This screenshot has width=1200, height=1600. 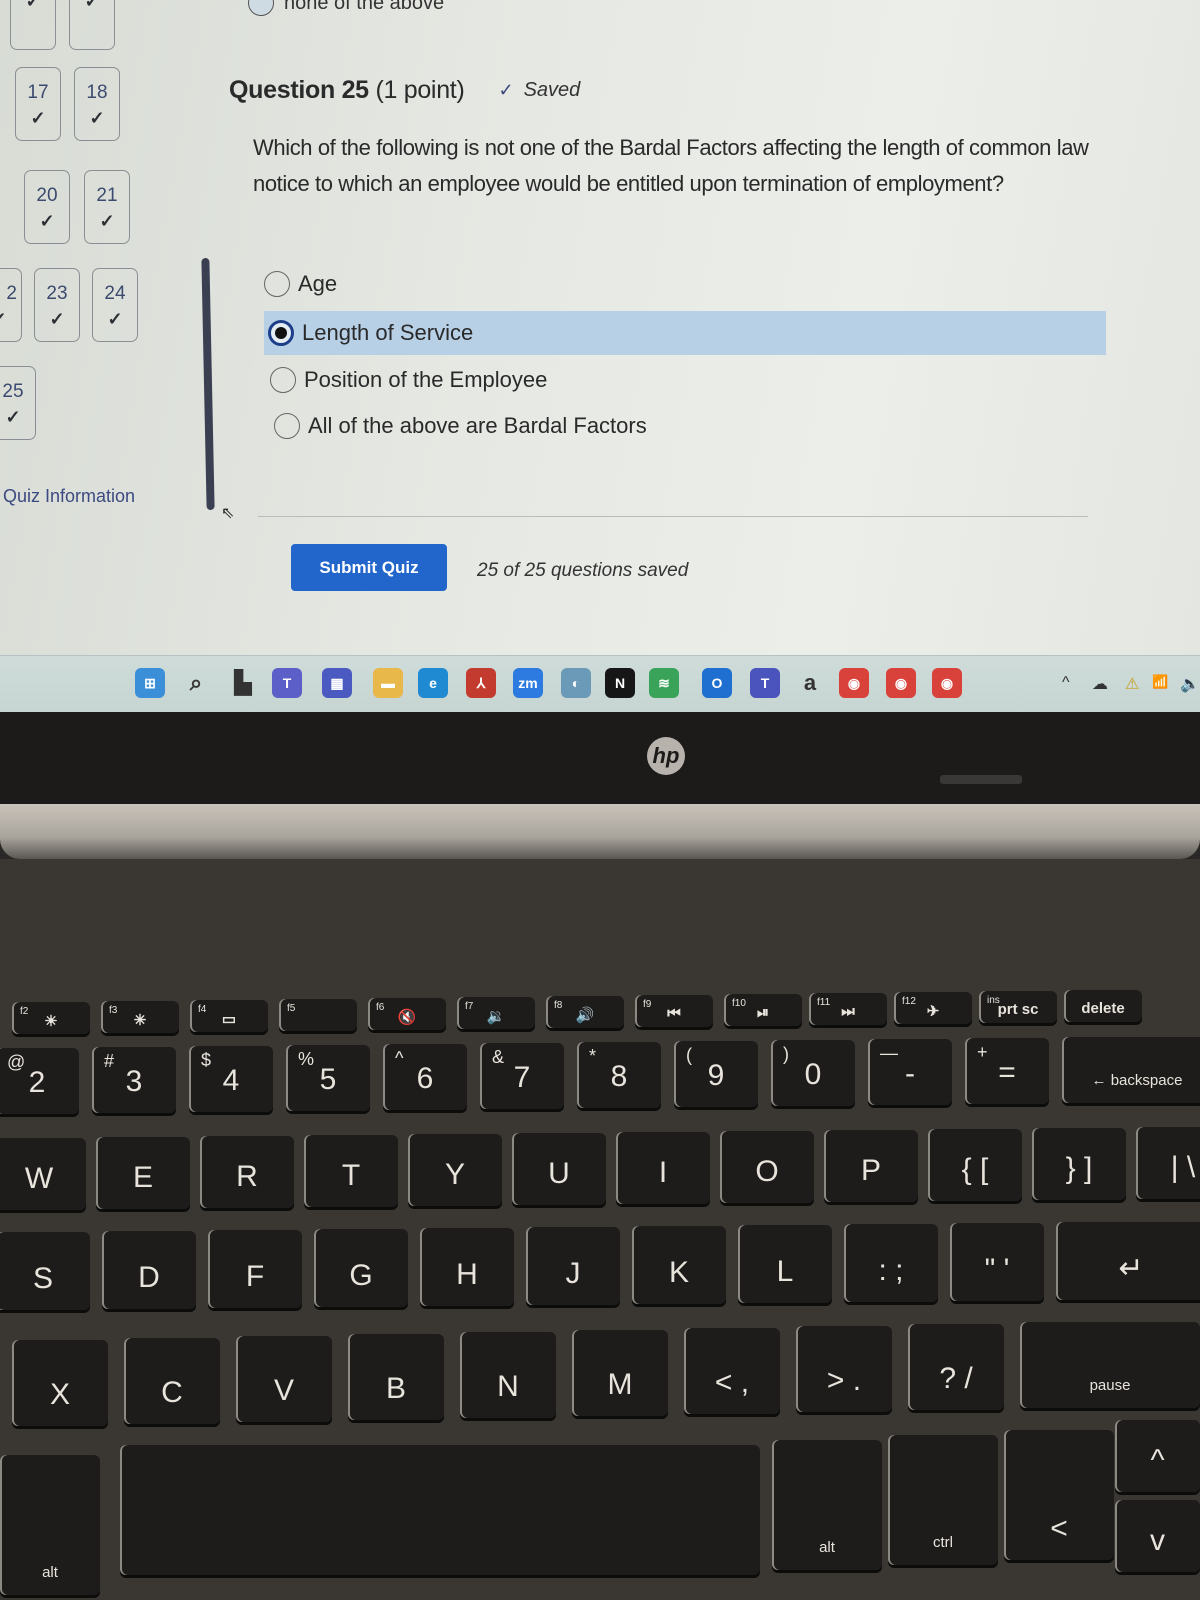 What do you see at coordinates (318, 1015) in the screenshot?
I see `key-f5: f5` at bounding box center [318, 1015].